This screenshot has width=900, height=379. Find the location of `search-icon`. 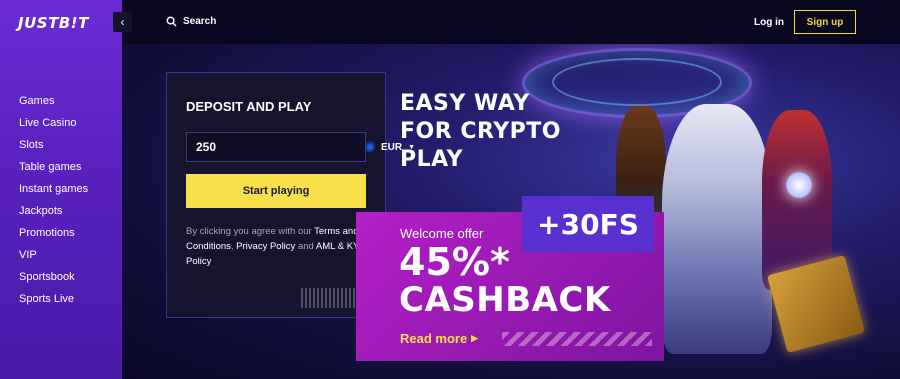

search-icon is located at coordinates (171, 21).